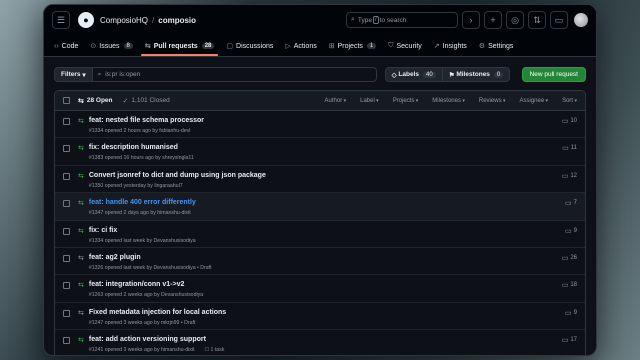 The image size is (640, 360). What do you see at coordinates (402, 20) in the screenshot?
I see `search-input: ⌕ Type / to search` at bounding box center [402, 20].